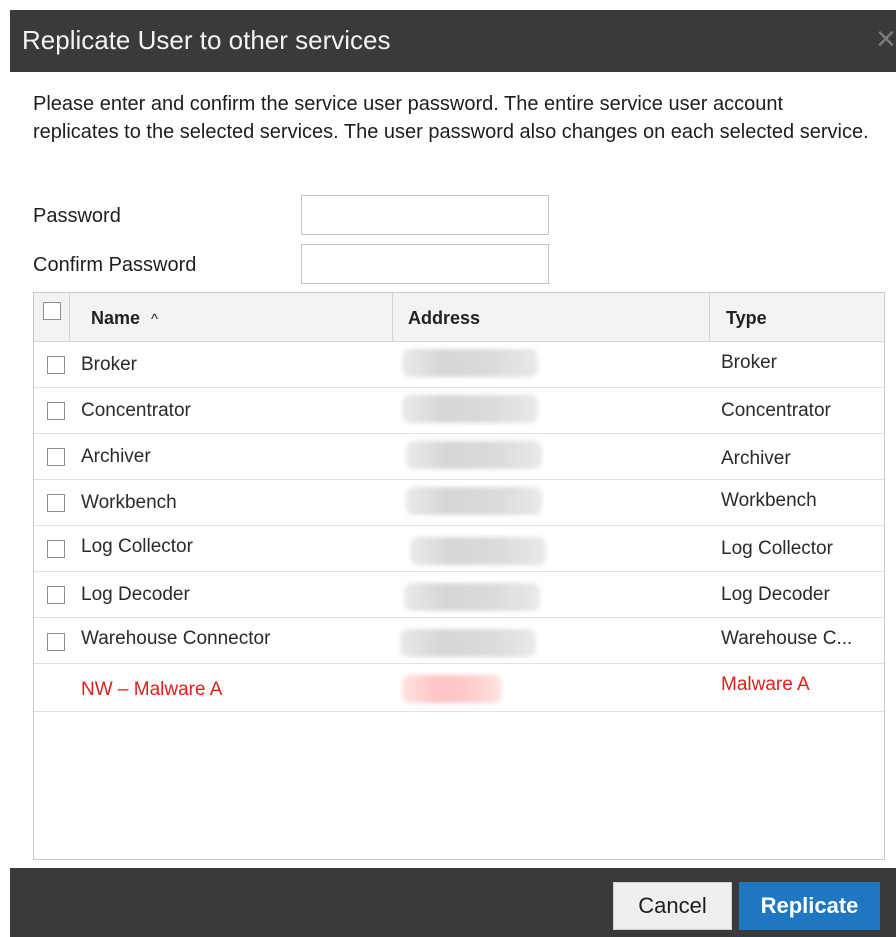 Image resolution: width=896 pixels, height=937 pixels. Describe the element at coordinates (453, 41) in the screenshot. I see `dialog-titlebar: Replicate User to other services ×` at that location.